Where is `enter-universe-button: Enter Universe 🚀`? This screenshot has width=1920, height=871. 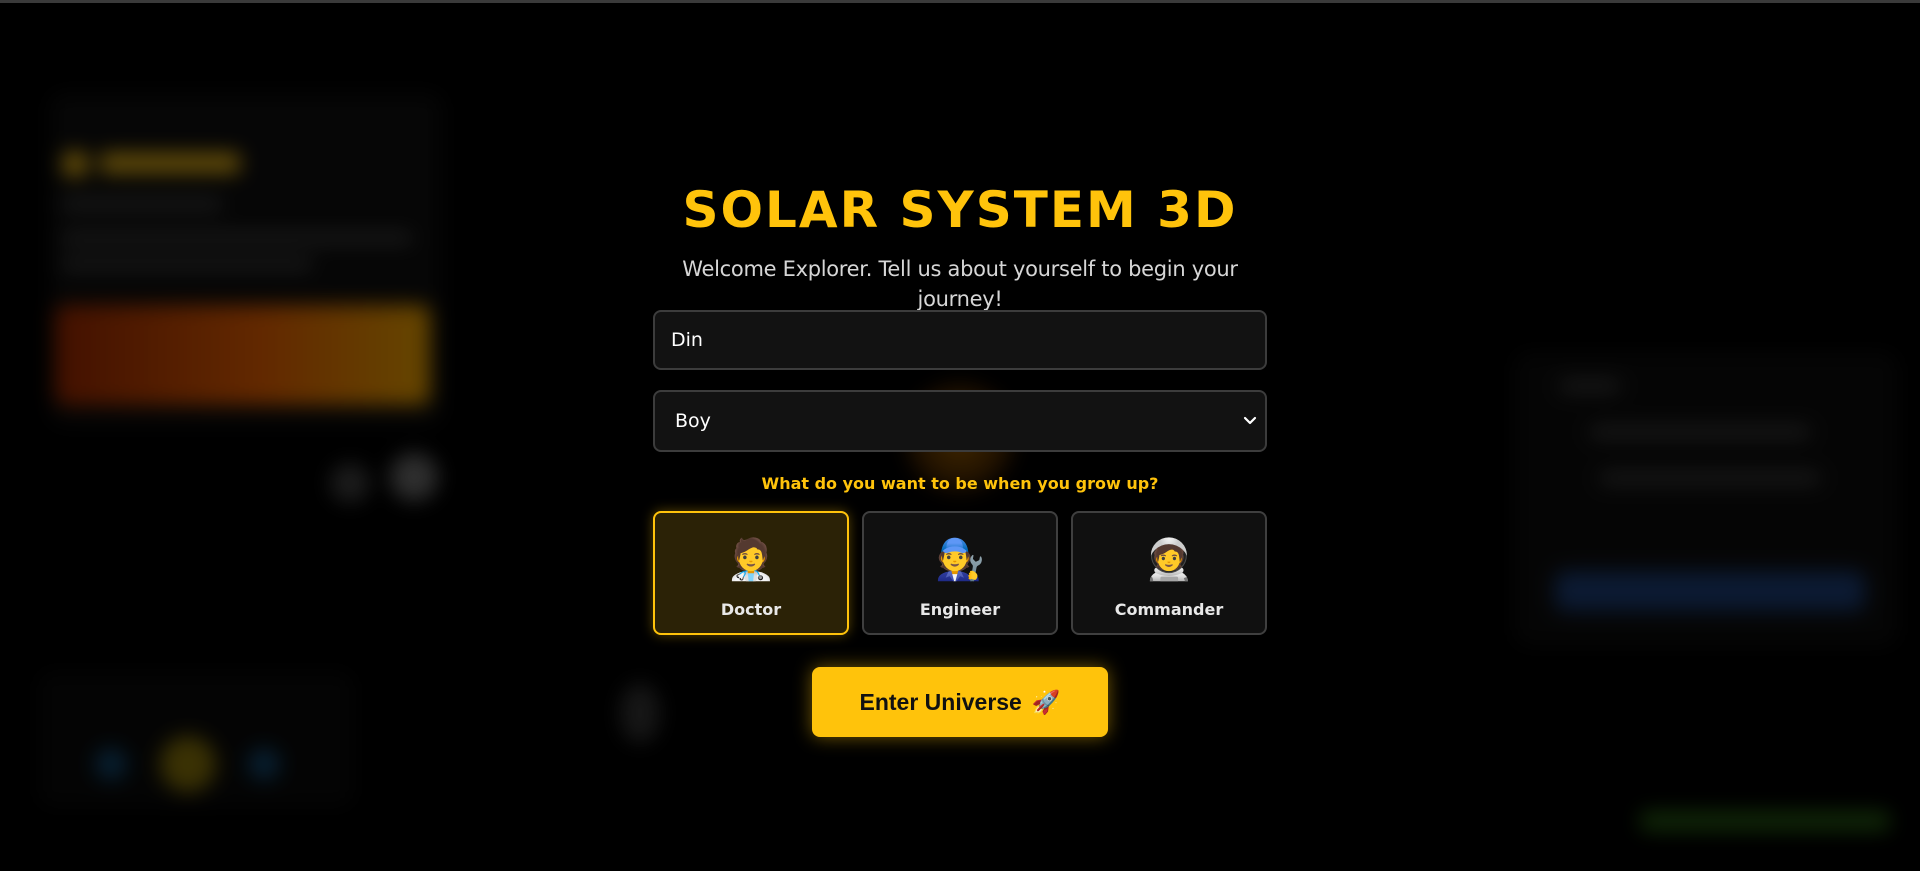 enter-universe-button: Enter Universe 🚀 is located at coordinates (960, 702).